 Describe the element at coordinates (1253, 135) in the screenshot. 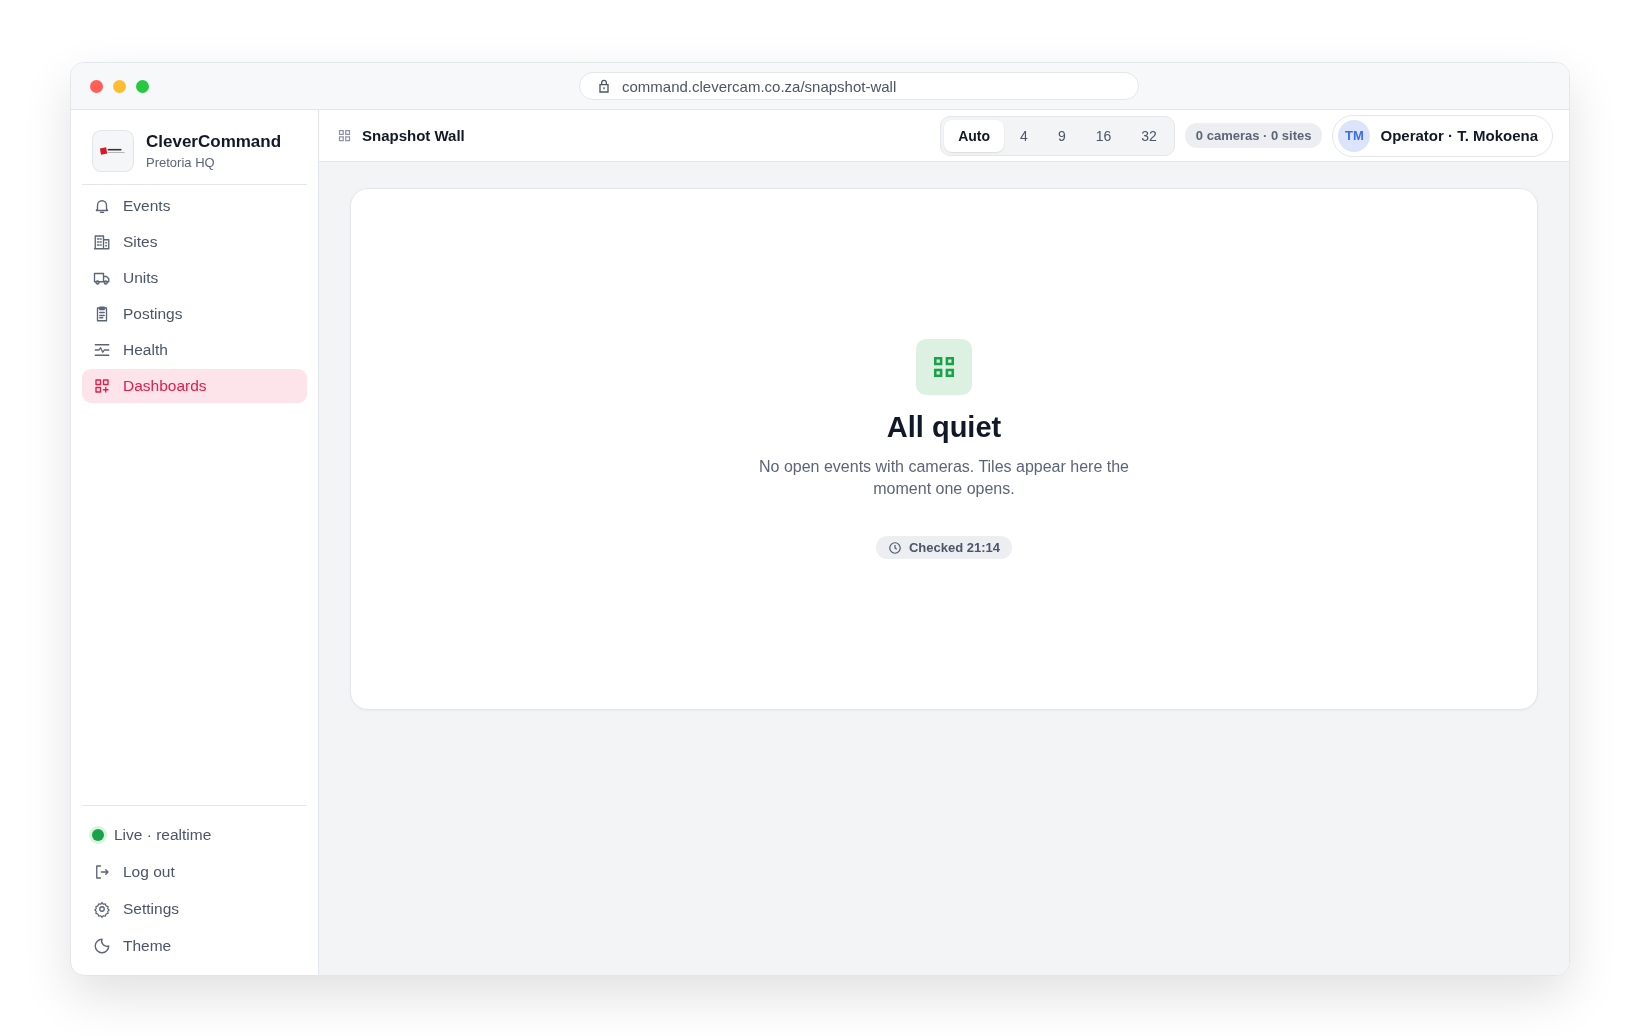

I see `camera-count: 0 cameras · 0 sites` at that location.